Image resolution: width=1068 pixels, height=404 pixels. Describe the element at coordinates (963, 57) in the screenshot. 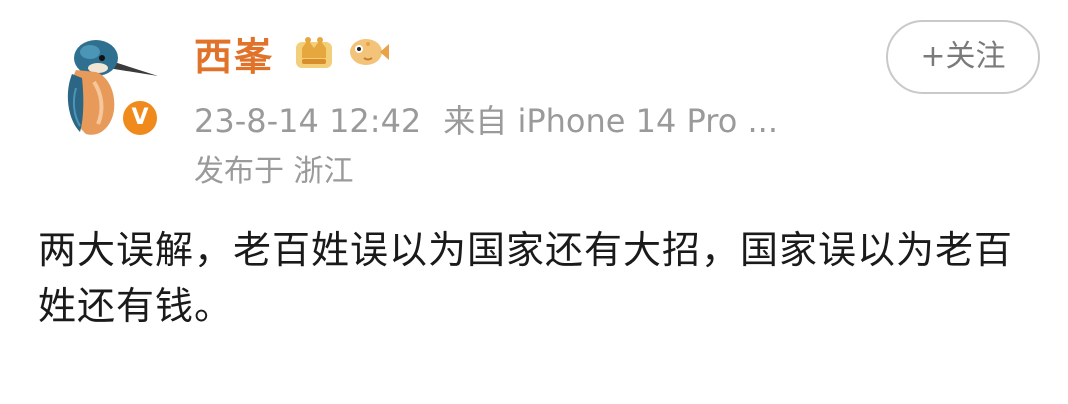

I see `follow-button: +关注` at that location.